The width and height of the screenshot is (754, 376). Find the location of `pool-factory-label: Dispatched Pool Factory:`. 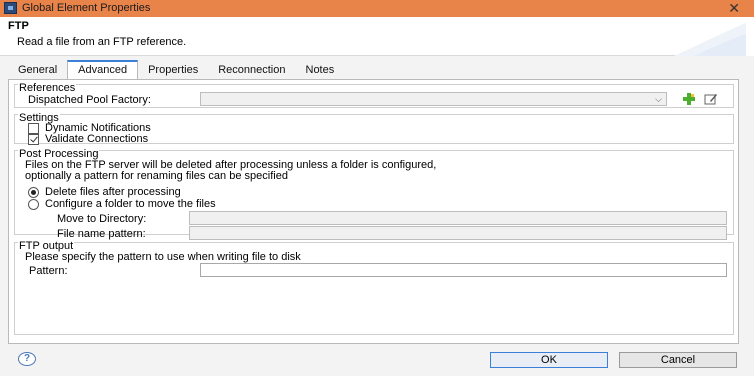

pool-factory-label: Dispatched Pool Factory: is located at coordinates (89, 100).